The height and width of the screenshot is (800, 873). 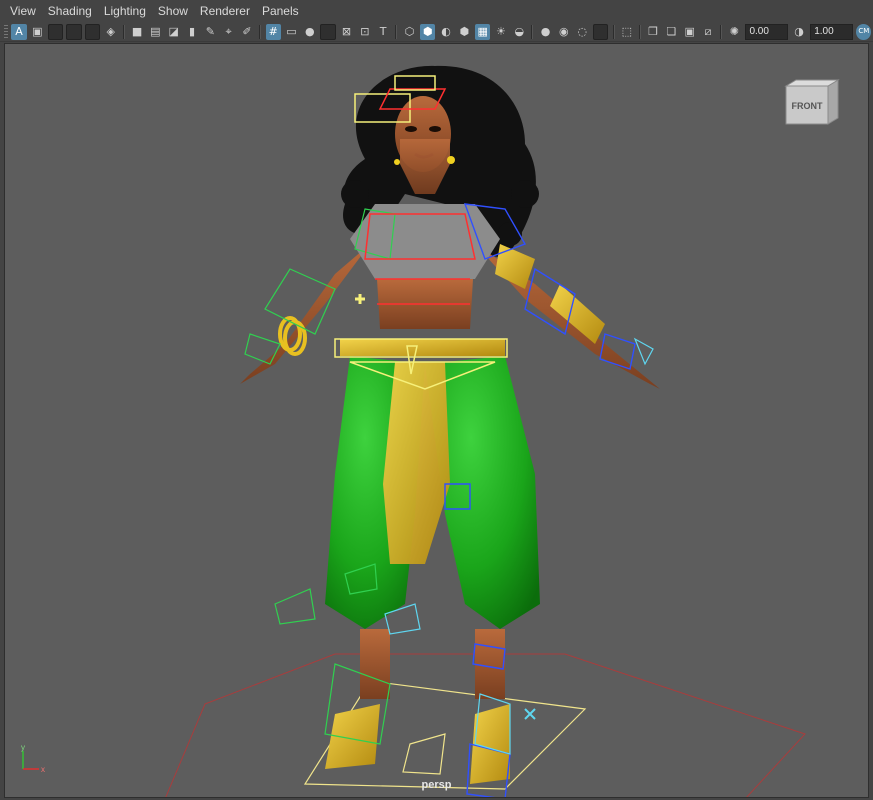 What do you see at coordinates (173, 11) in the screenshot?
I see `menu-show: Show` at bounding box center [173, 11].